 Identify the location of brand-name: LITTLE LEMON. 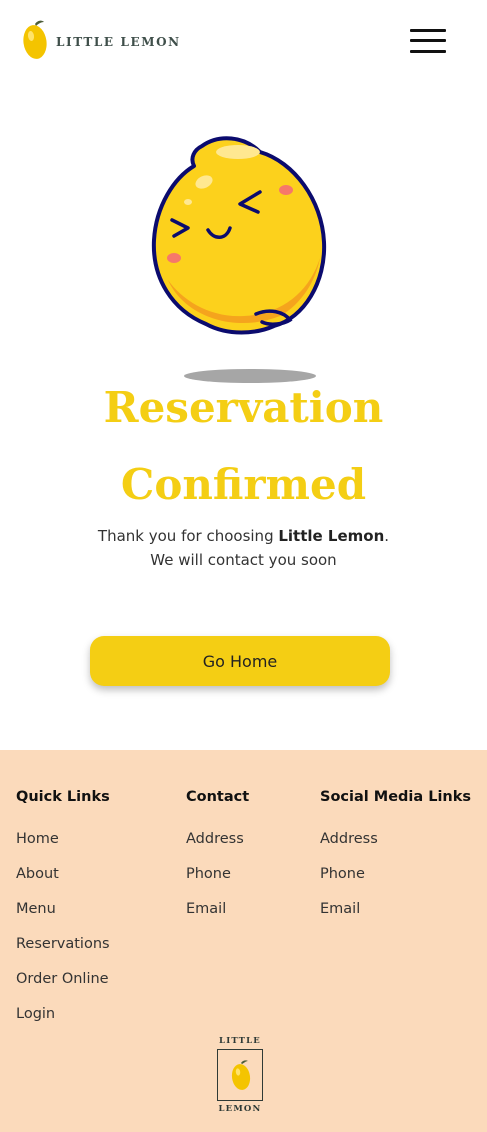
(118, 41).